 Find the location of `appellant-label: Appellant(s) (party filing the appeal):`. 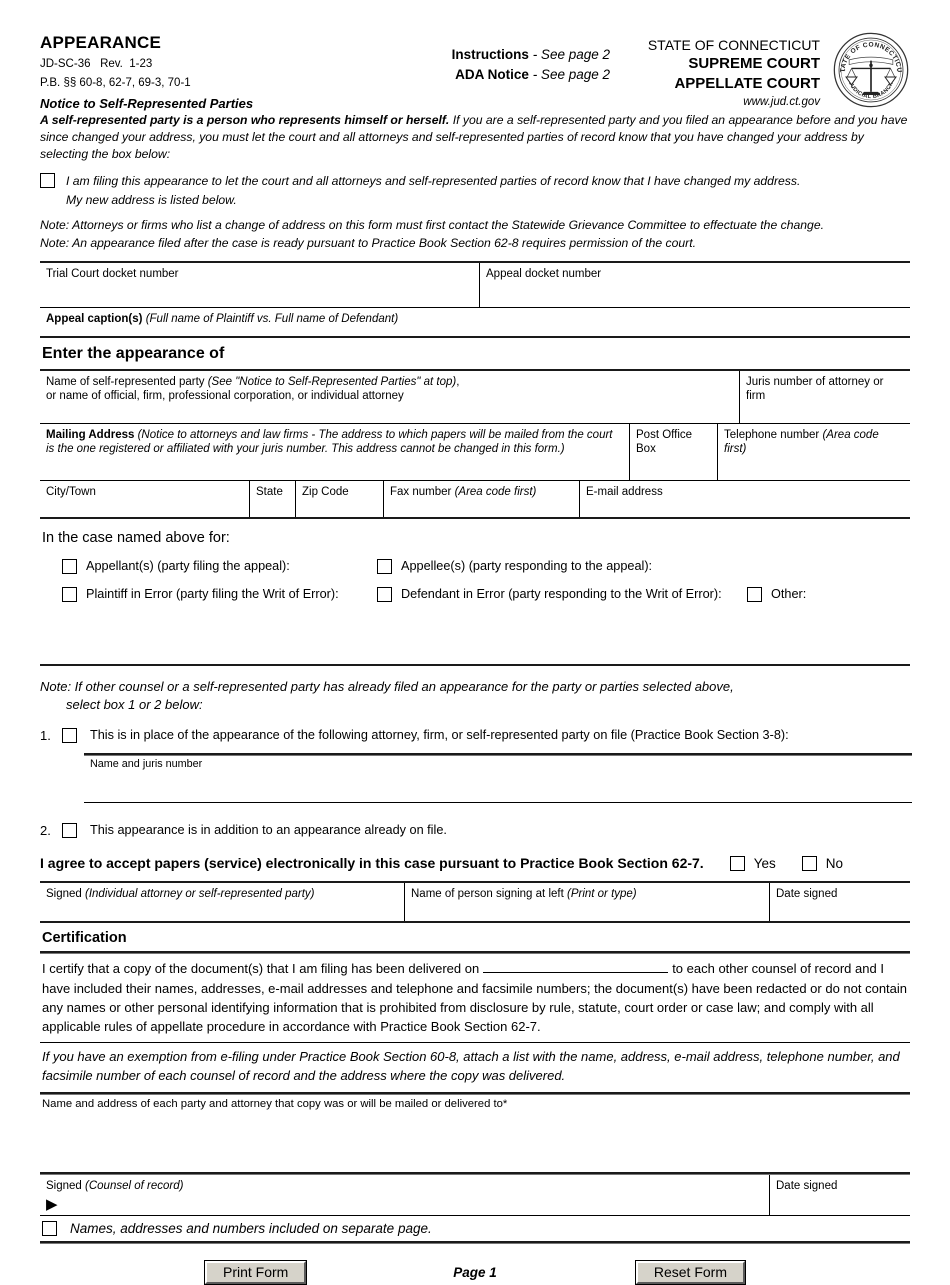

appellant-label: Appellant(s) (party filing the appeal): is located at coordinates (188, 566).